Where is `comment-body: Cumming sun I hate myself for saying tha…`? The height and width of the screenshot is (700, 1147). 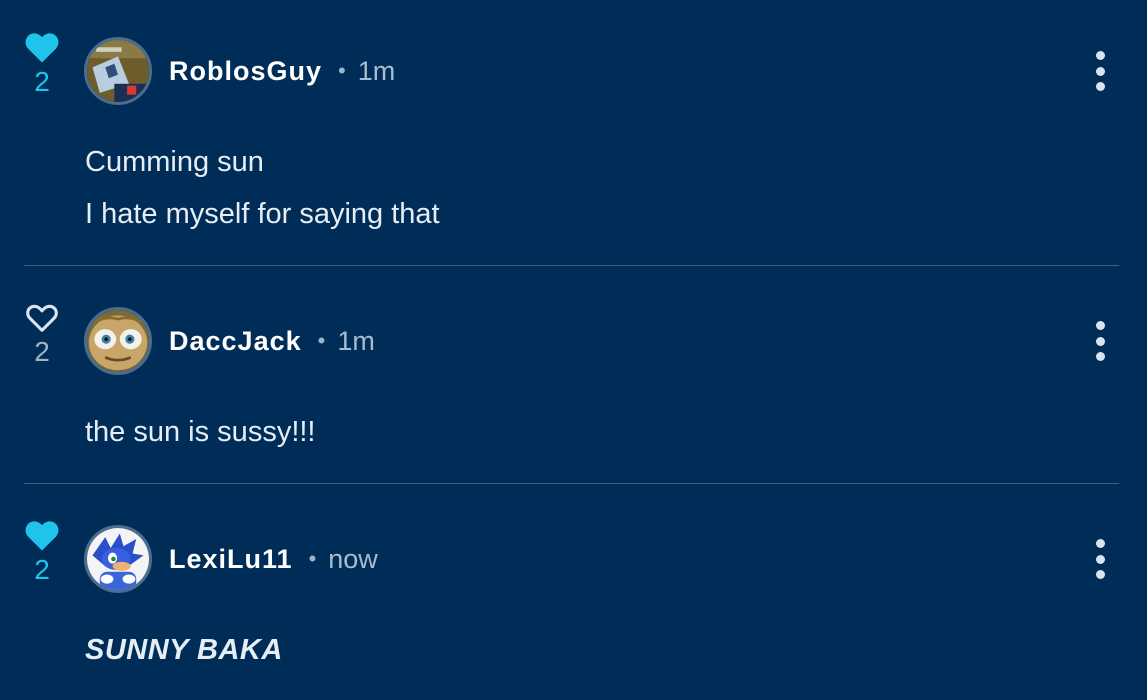 comment-body: Cumming sun I hate myself for saying tha… is located at coordinates (262, 188).